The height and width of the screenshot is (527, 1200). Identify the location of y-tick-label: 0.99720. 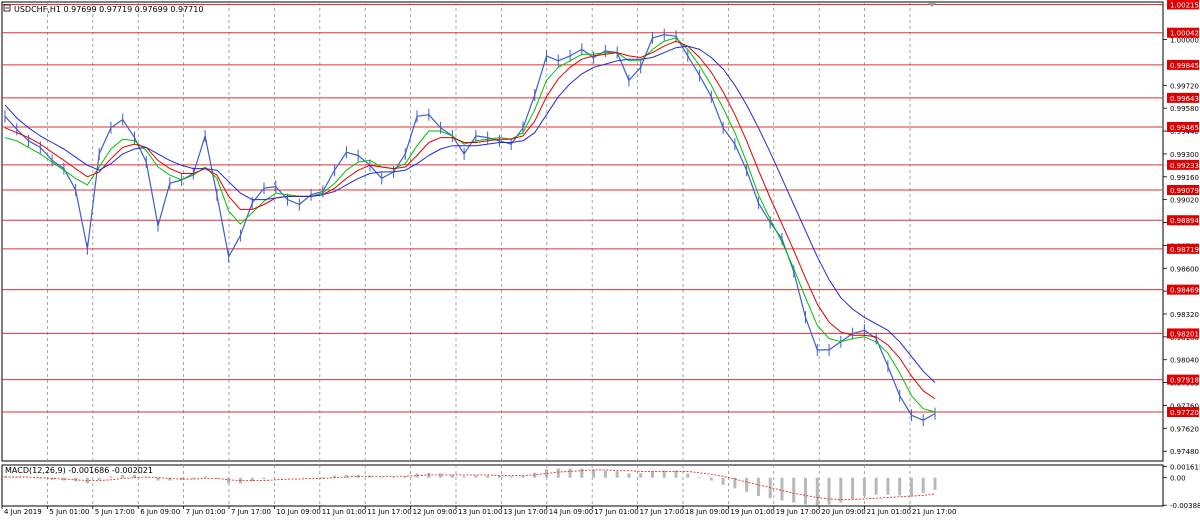
(1184, 86).